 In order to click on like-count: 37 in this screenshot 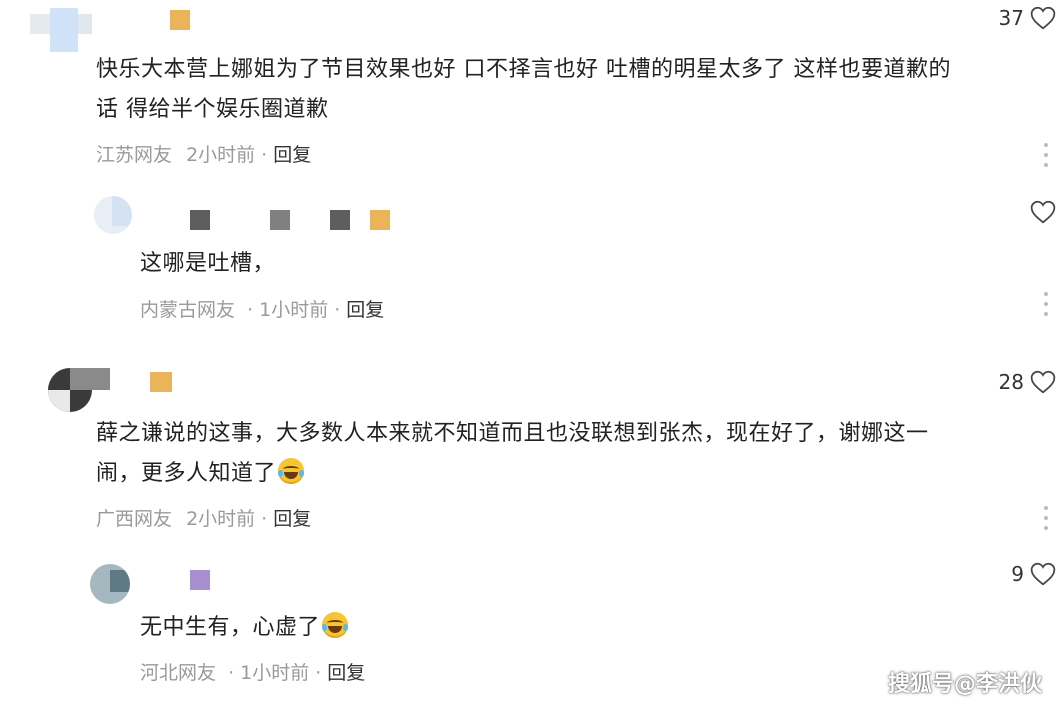, I will do `click(1011, 18)`.